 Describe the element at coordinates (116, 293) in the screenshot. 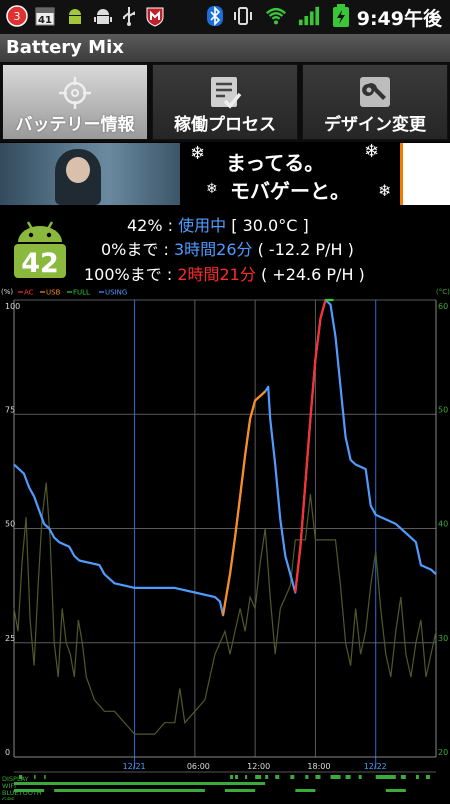

I see `legend-entry: USING` at that location.